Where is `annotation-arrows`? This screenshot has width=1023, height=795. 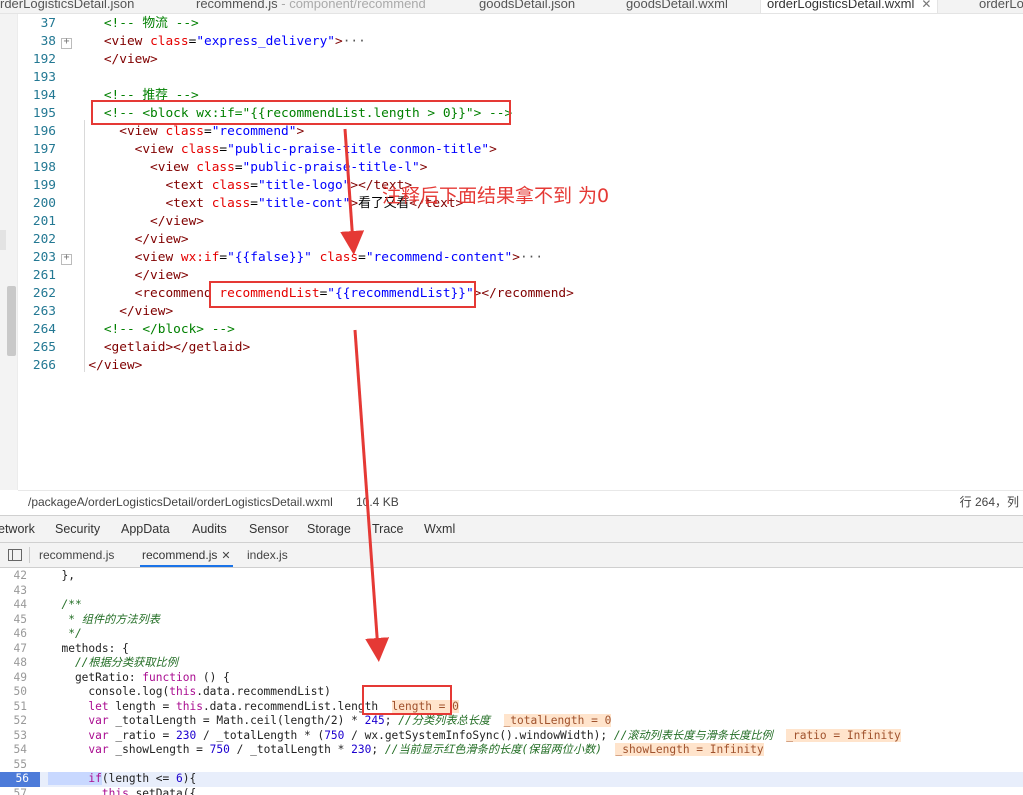
annotation-arrows is located at coordinates (365, 395).